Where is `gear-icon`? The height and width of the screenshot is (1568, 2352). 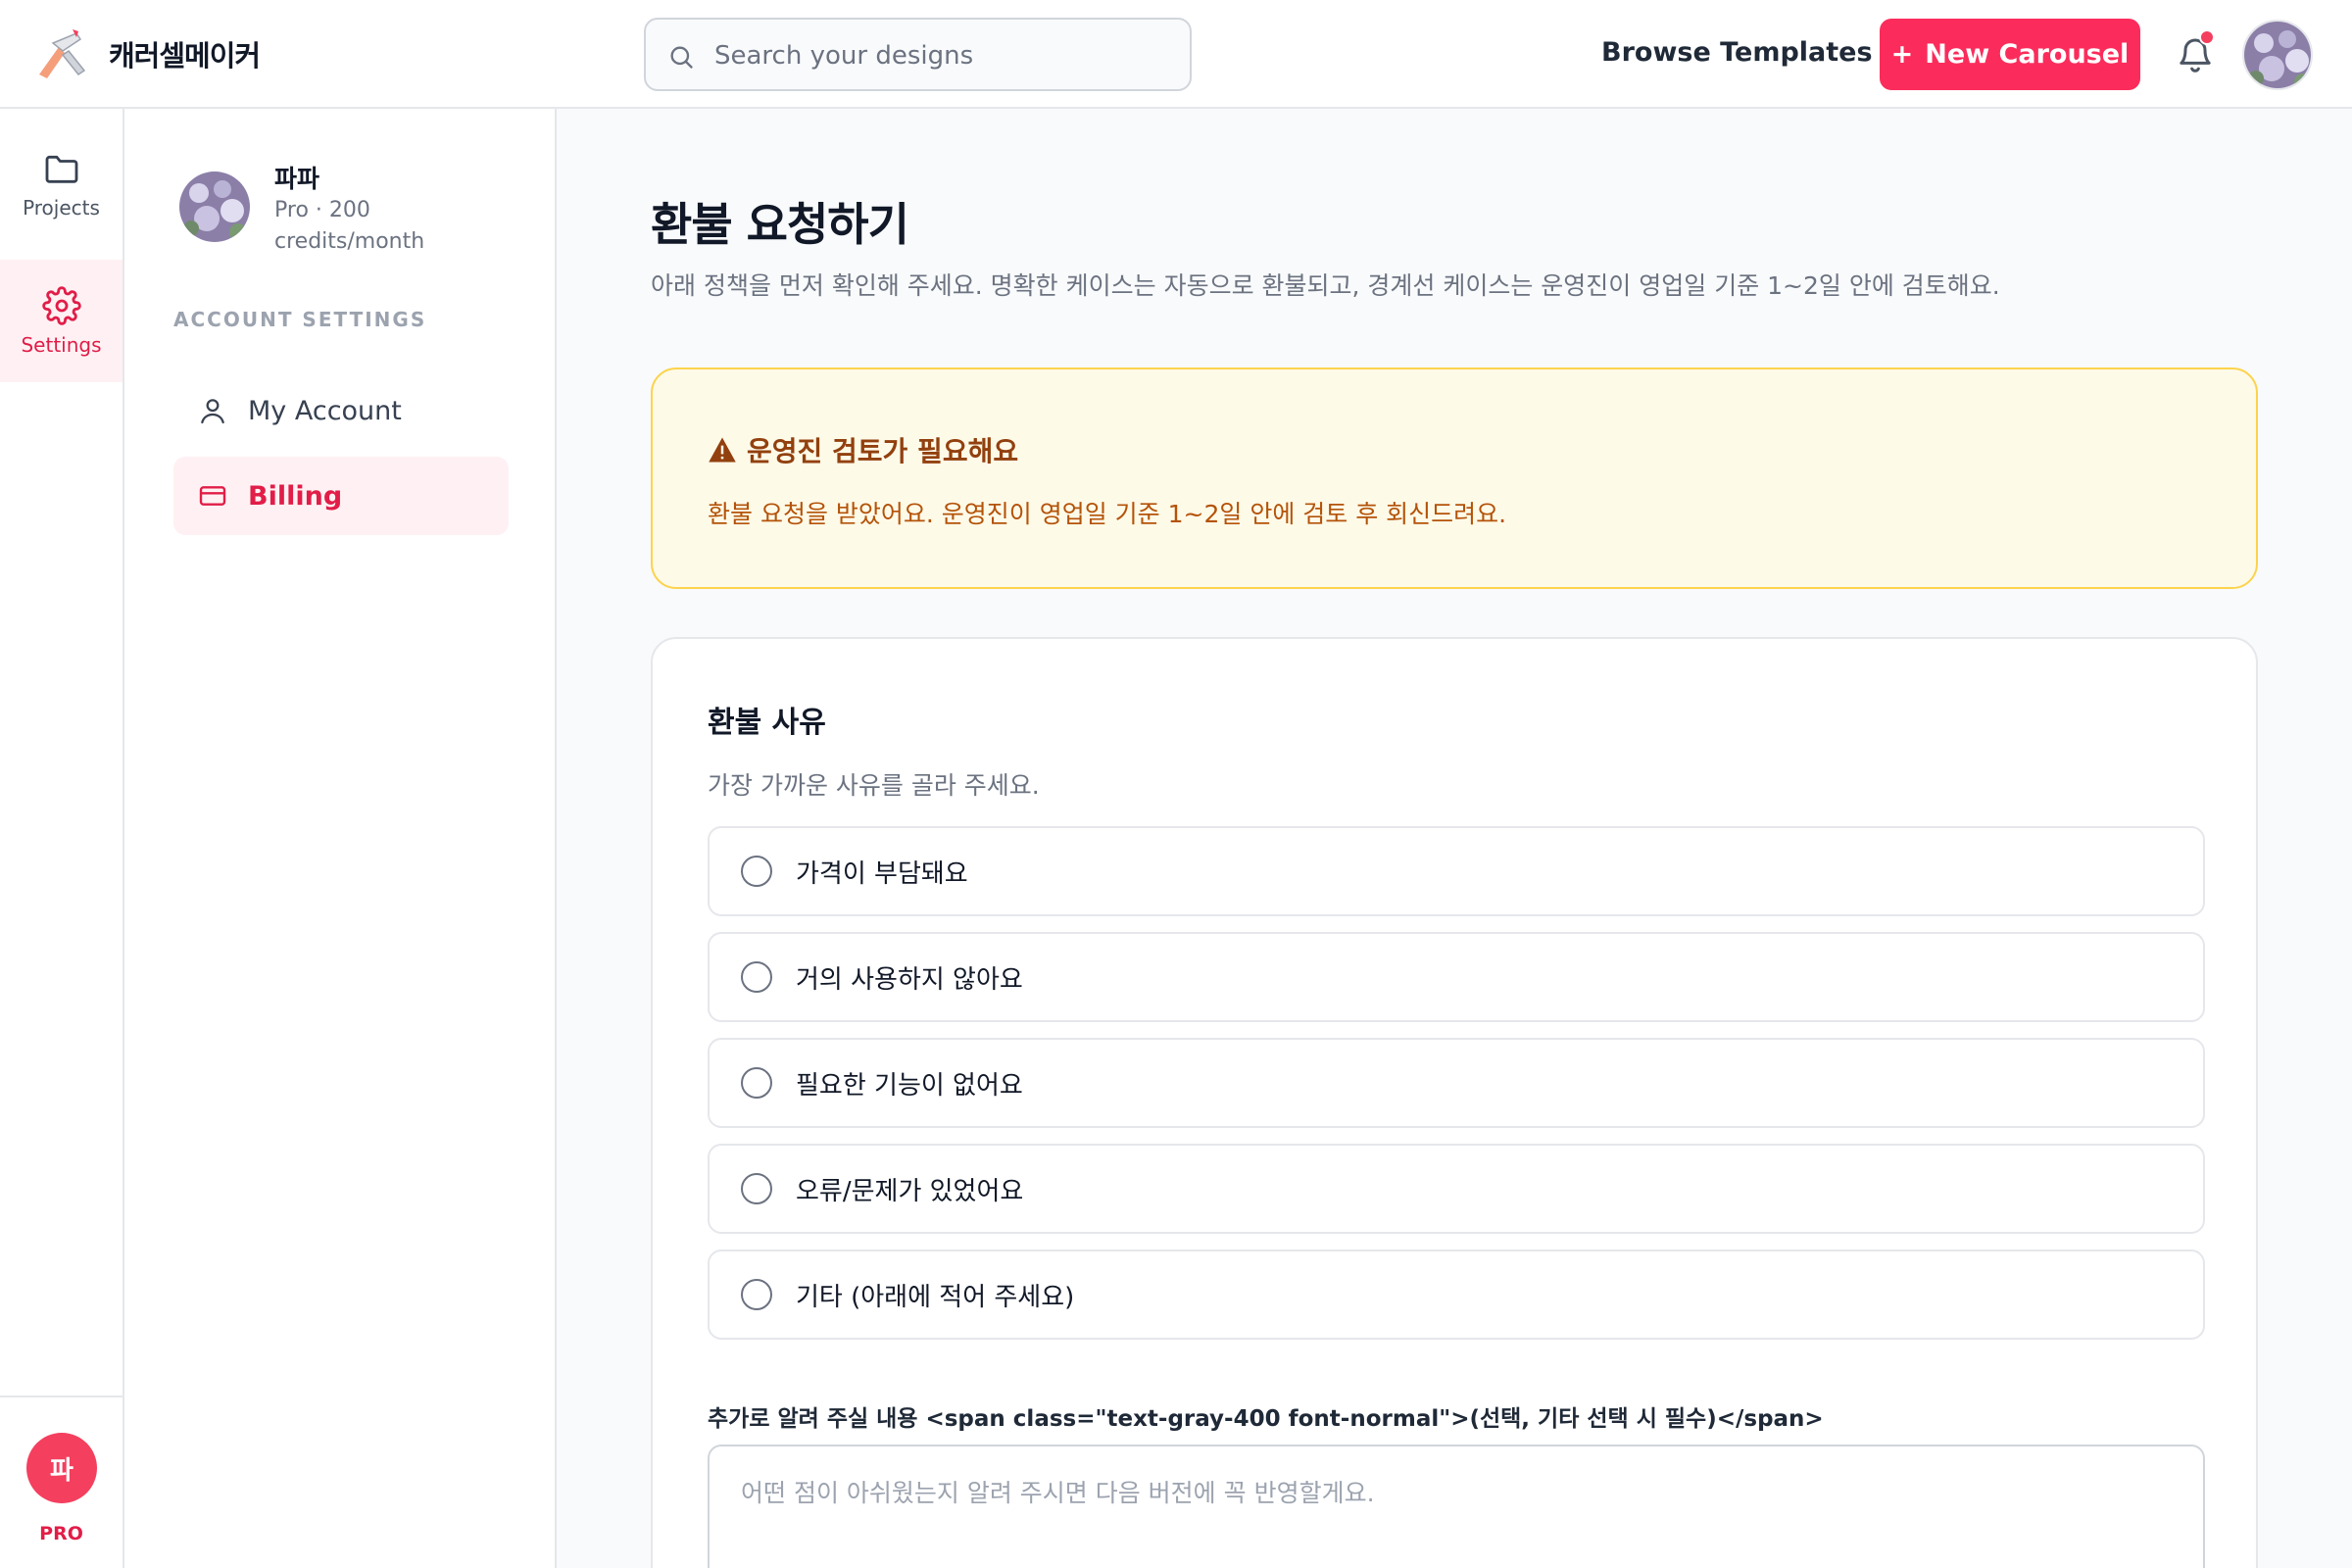 gear-icon is located at coordinates (61, 305).